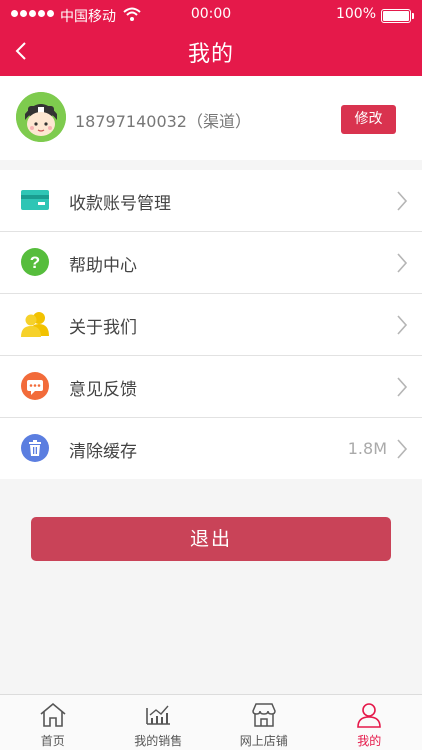 Image resolution: width=422 pixels, height=750 pixels. Describe the element at coordinates (35, 200) in the screenshot. I see `card-icon` at that location.